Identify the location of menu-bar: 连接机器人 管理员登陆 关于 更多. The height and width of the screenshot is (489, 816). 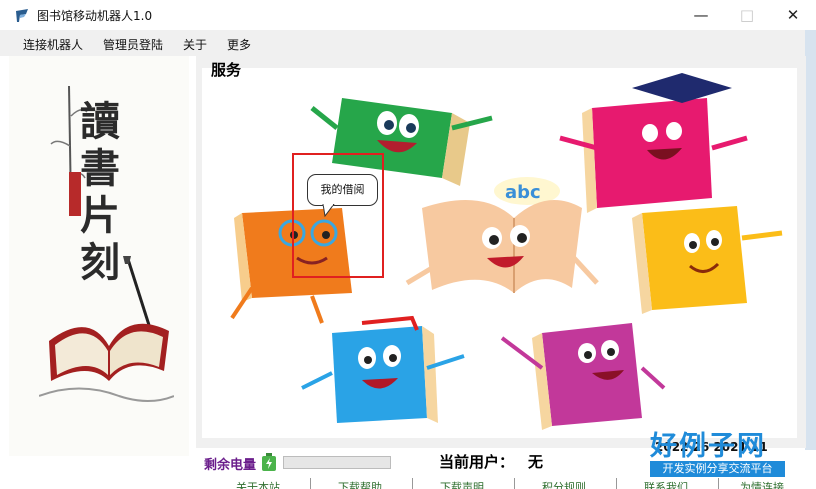
(408, 43).